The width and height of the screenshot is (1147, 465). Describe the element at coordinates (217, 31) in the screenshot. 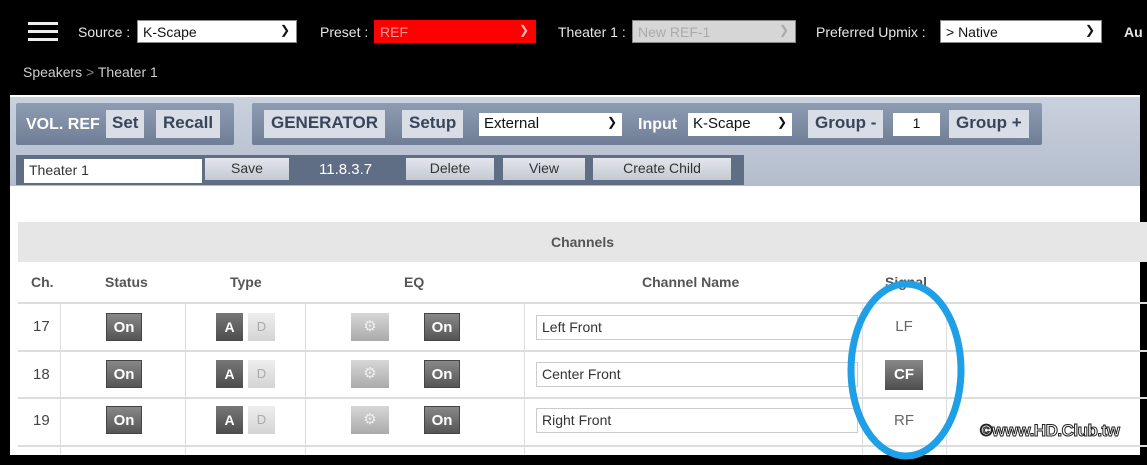

I see `source-select: K-Scape ❯` at that location.